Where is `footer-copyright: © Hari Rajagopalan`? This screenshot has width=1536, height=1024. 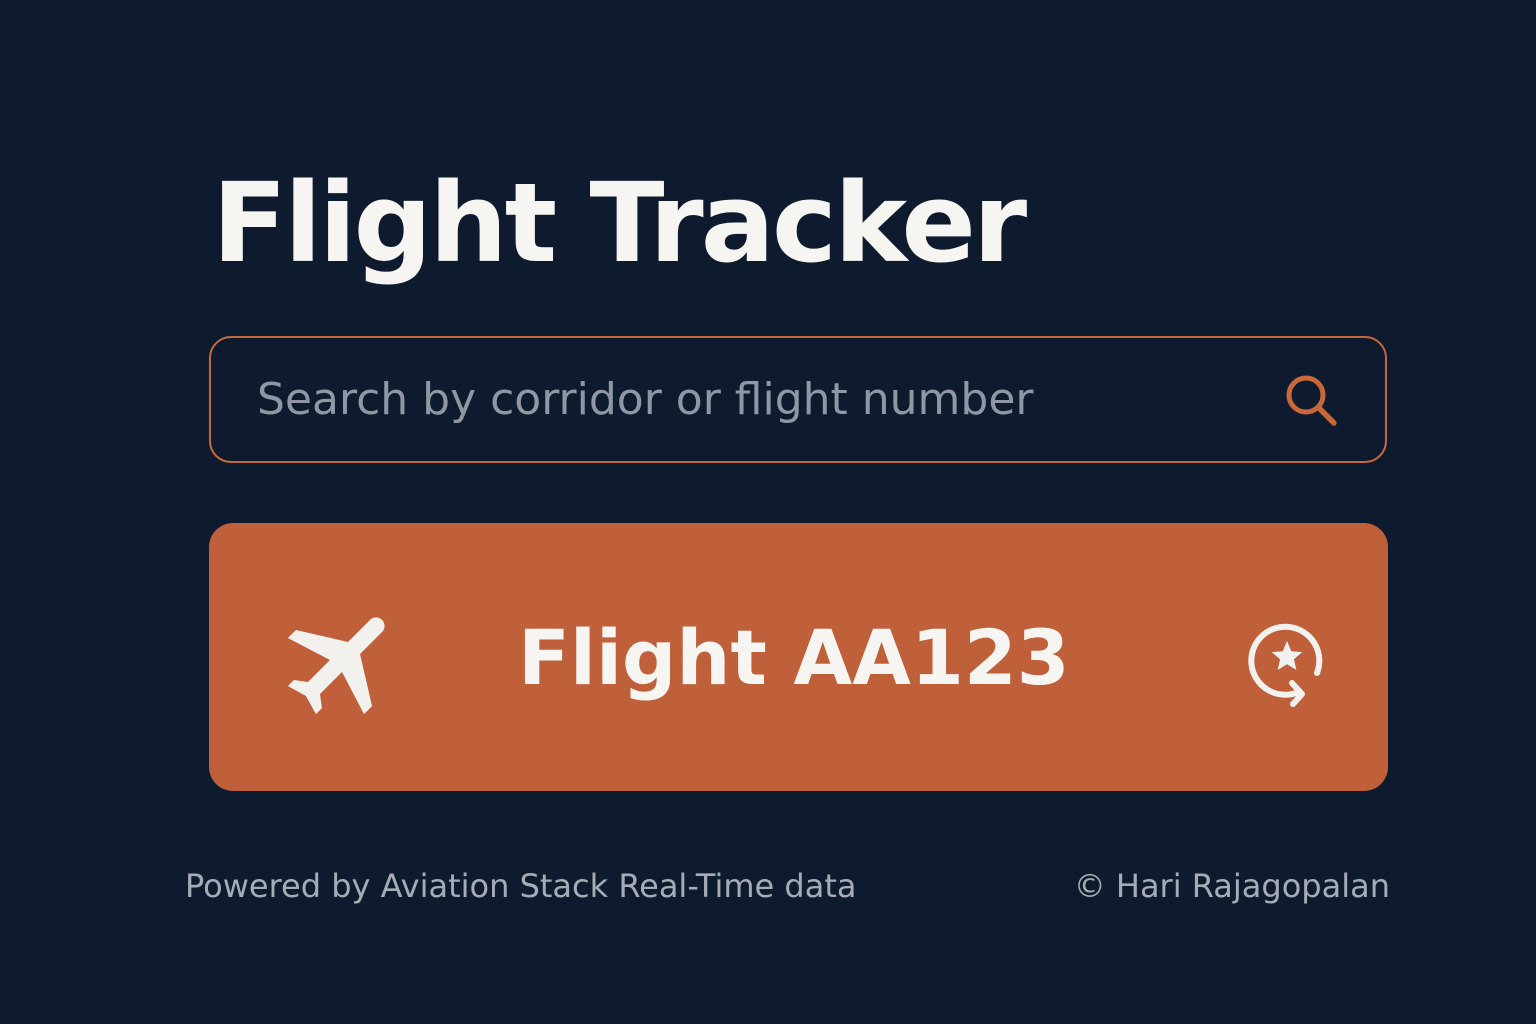
footer-copyright: © Hari Rajagopalan is located at coordinates (1231, 886).